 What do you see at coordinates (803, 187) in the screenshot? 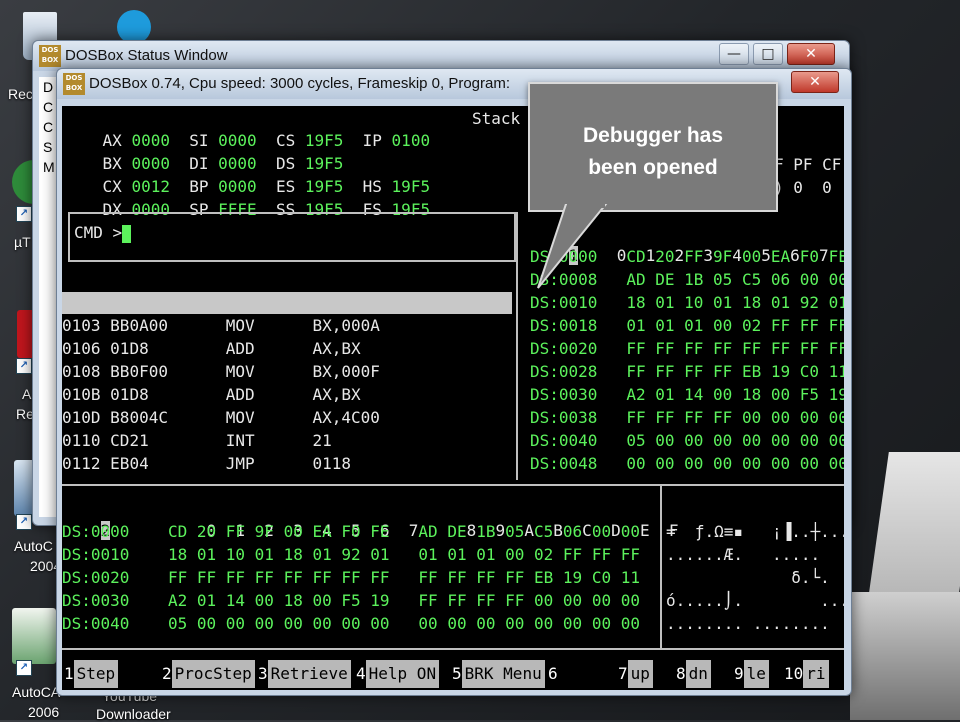
I see `flags-values: ) 0 0` at bounding box center [803, 187].